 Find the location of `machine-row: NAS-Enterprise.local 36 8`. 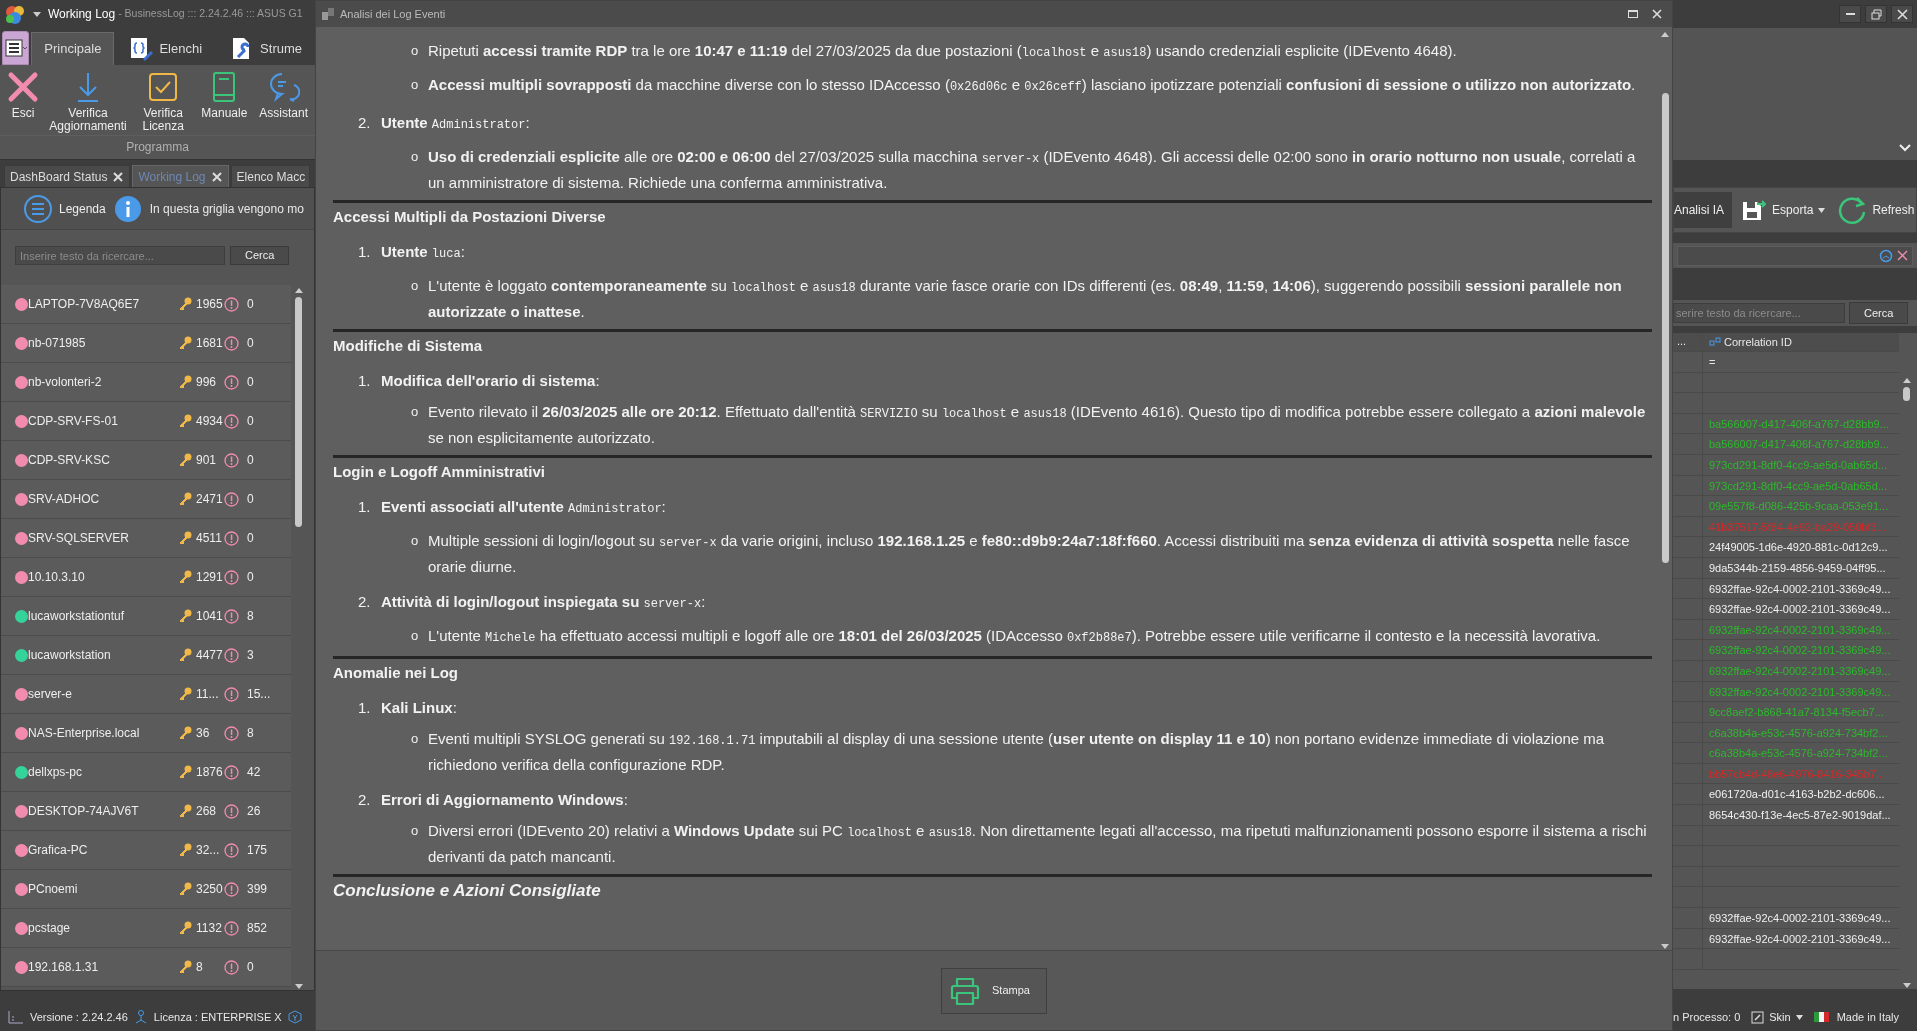

machine-row: NAS-Enterprise.local 36 8 is located at coordinates (146, 733).